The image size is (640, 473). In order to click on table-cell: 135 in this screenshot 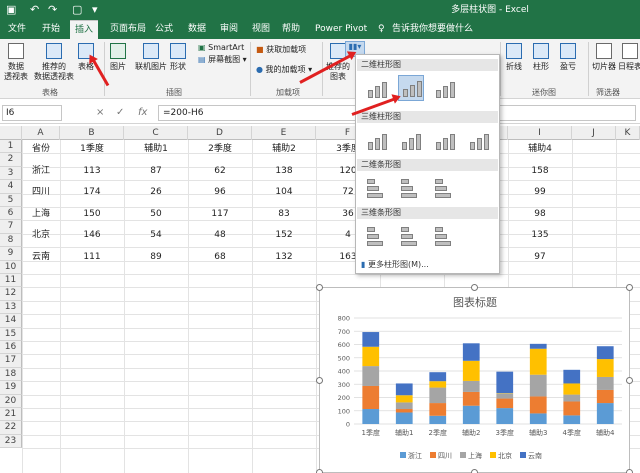, I will do `click(540, 235)`.